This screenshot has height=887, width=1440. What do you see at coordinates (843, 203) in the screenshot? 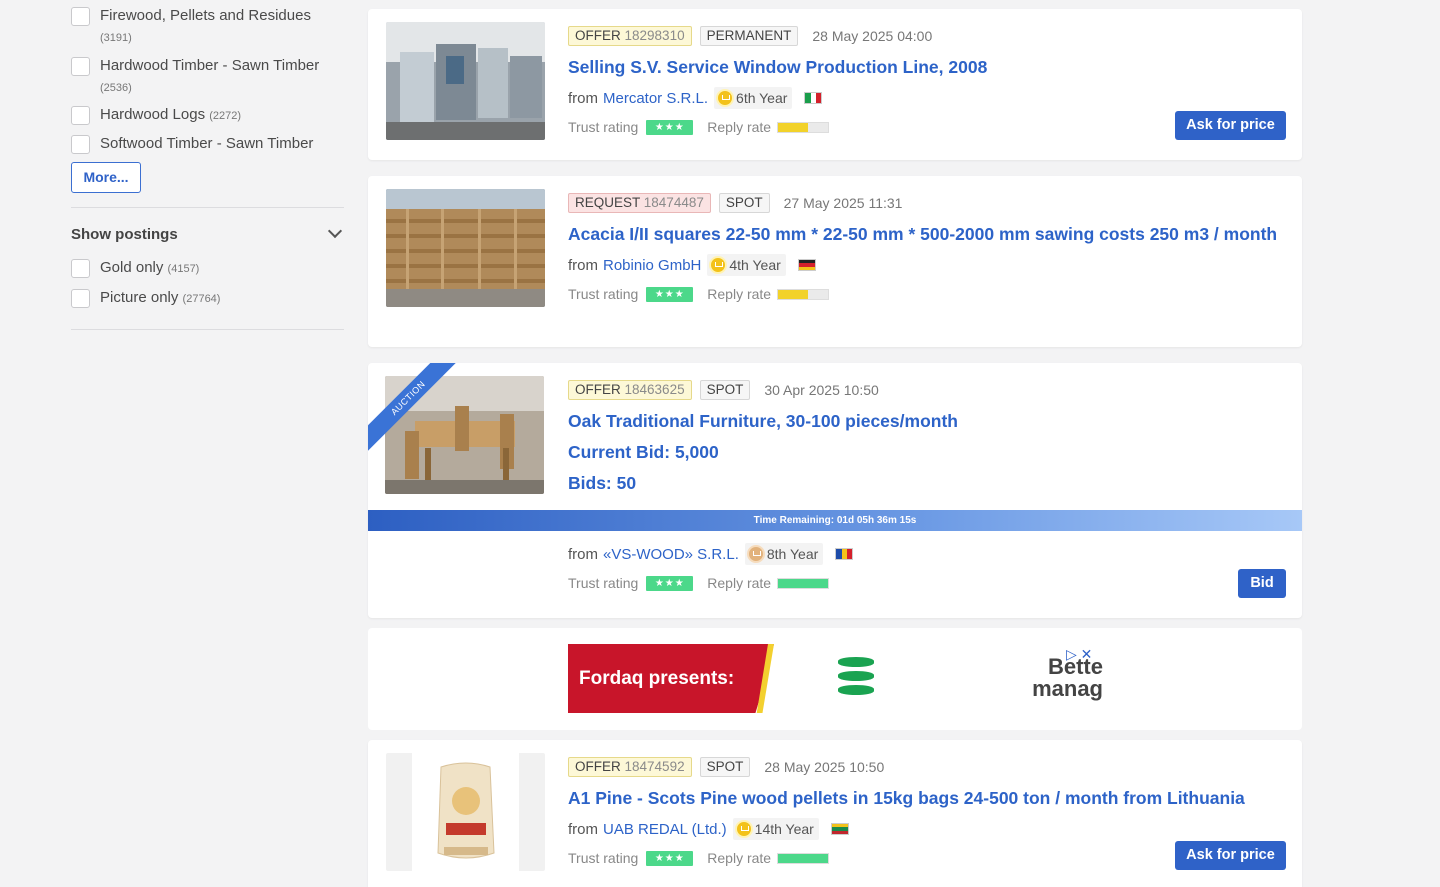
I see `listing-date: 27 May 2025 11:31` at bounding box center [843, 203].